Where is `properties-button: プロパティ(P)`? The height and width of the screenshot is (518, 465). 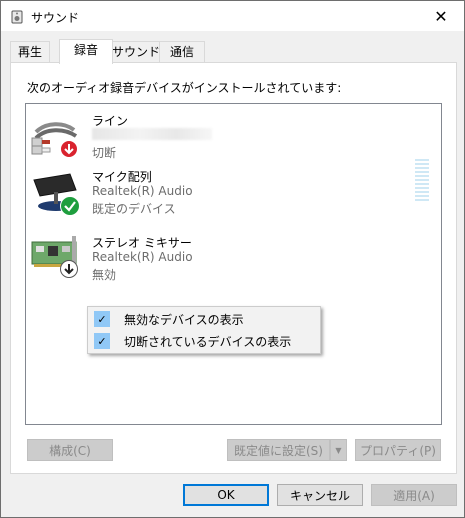 properties-button: プロパティ(P) is located at coordinates (398, 450).